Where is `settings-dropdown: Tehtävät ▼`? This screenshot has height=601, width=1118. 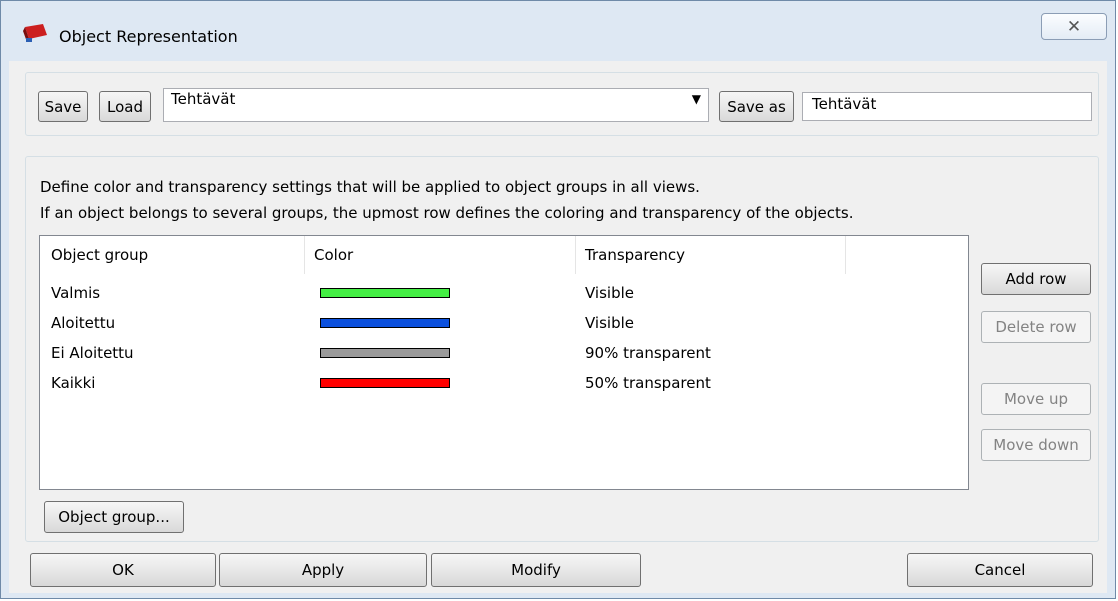
settings-dropdown: Tehtävät ▼ is located at coordinates (436, 105).